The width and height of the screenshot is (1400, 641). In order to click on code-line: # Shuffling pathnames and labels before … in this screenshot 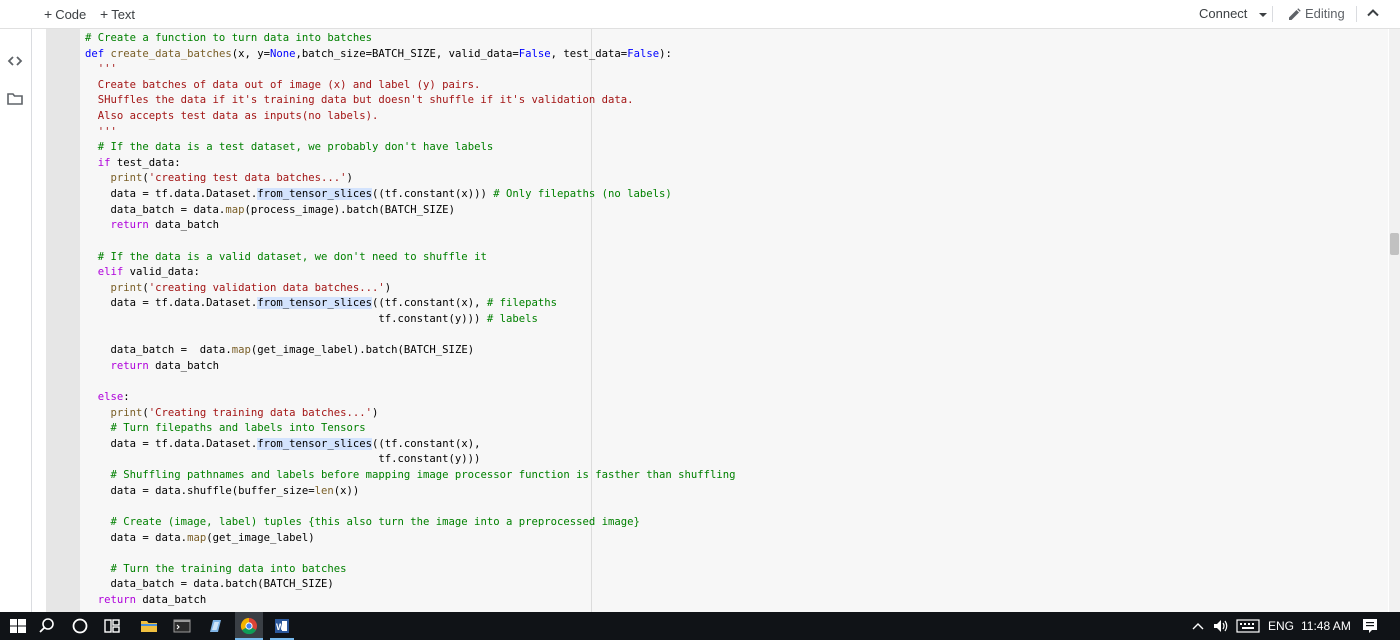, I will do `click(423, 475)`.